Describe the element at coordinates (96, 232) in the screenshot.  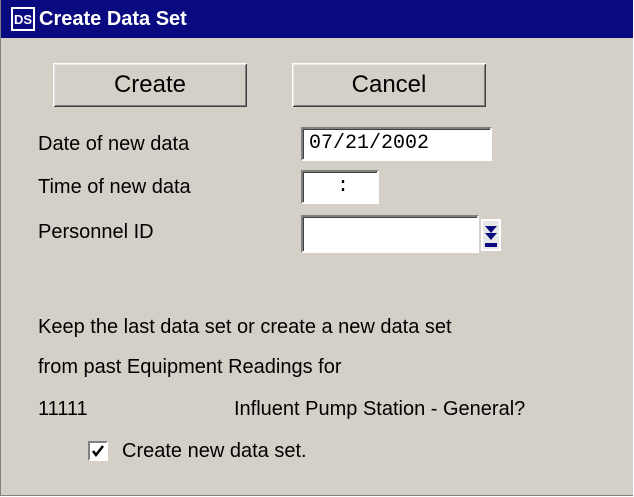
I see `personnel-label: Personnel ID` at that location.